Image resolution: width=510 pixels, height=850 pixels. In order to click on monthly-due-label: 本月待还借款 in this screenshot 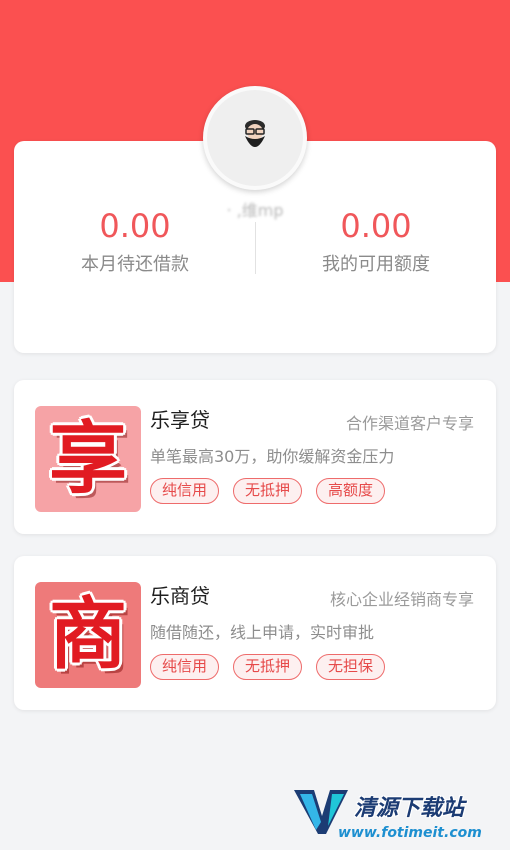, I will do `click(135, 264)`.